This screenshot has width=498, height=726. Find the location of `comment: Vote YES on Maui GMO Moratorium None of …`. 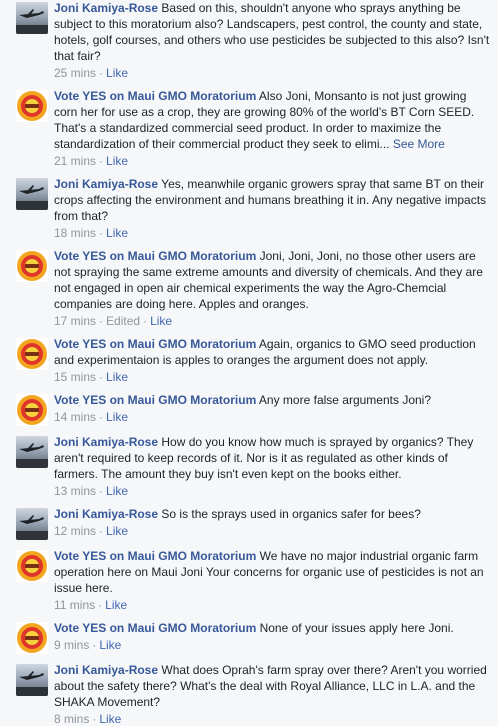

comment: Vote YES on Maui GMO Moratorium None of … is located at coordinates (249, 637).